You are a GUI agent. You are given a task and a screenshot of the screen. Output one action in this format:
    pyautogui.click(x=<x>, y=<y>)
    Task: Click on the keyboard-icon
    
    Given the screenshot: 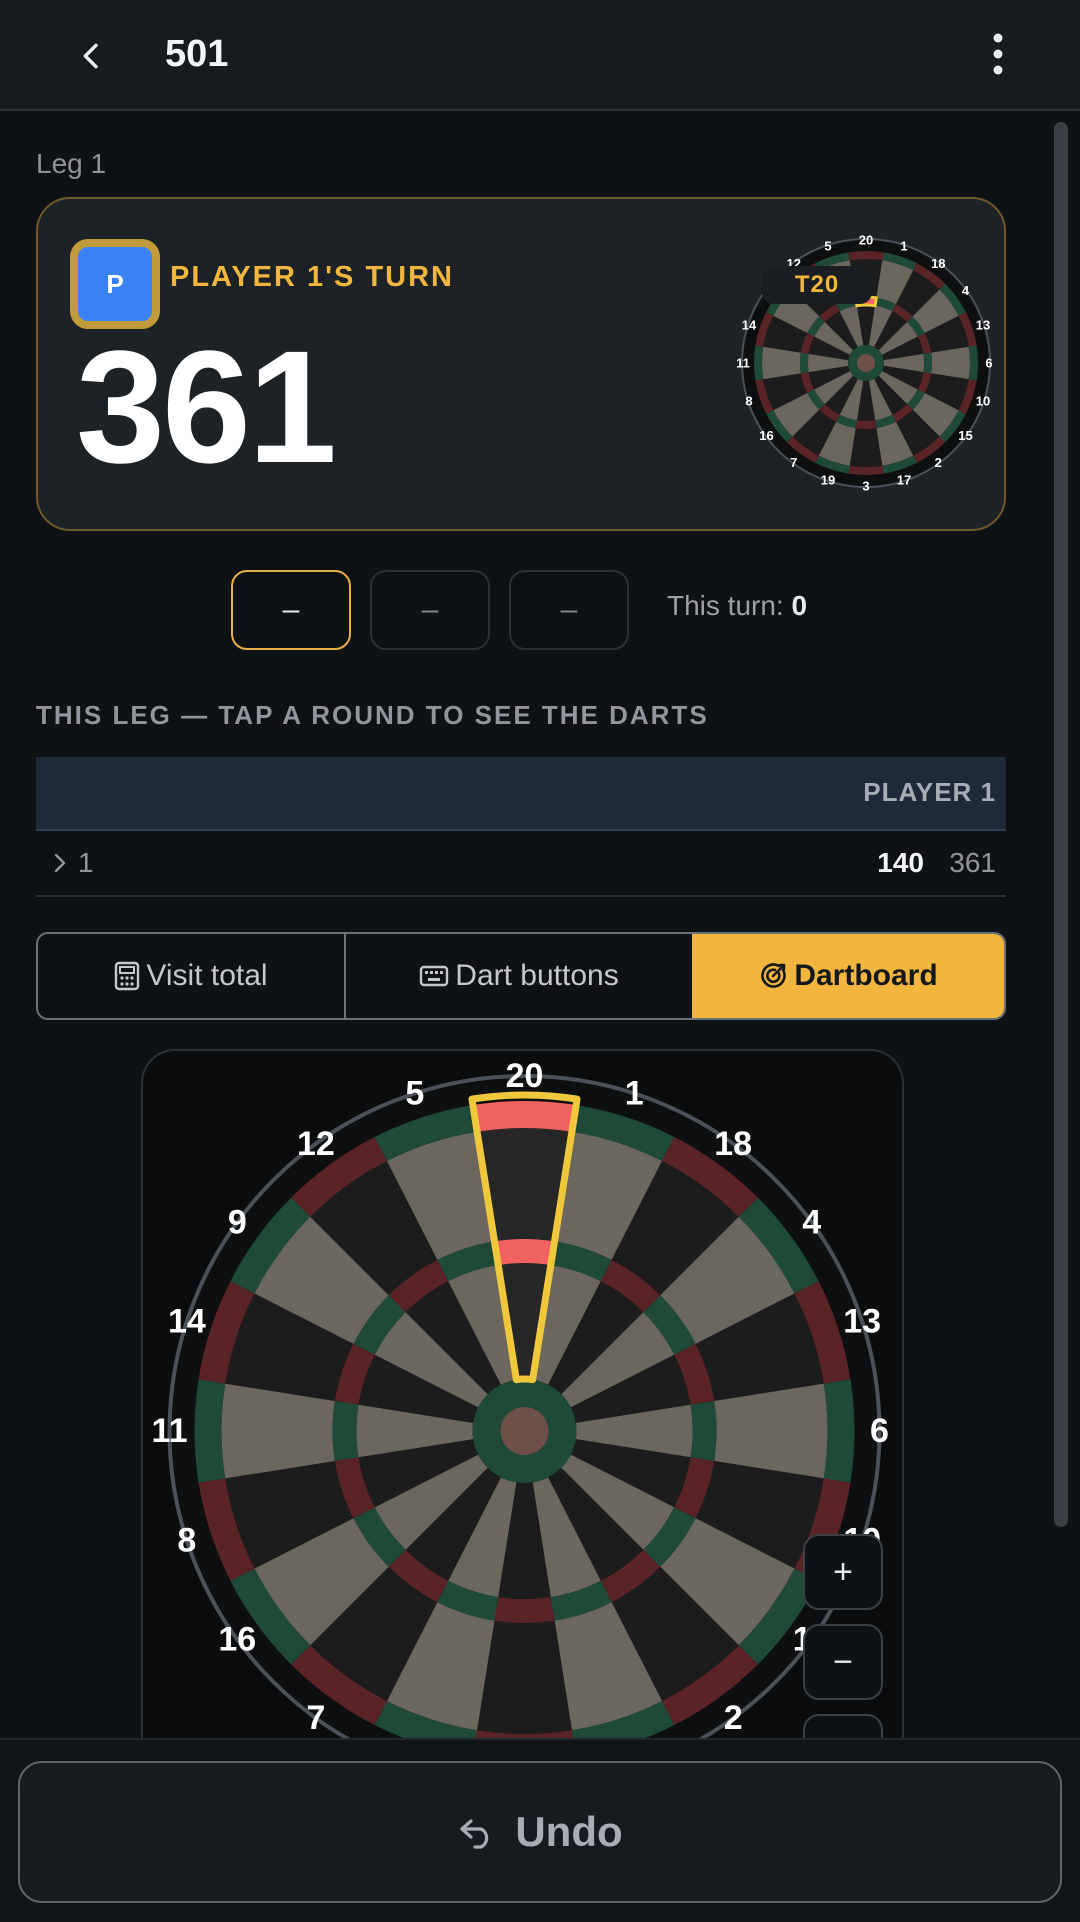 What is the action you would take?
    pyautogui.click(x=434, y=976)
    